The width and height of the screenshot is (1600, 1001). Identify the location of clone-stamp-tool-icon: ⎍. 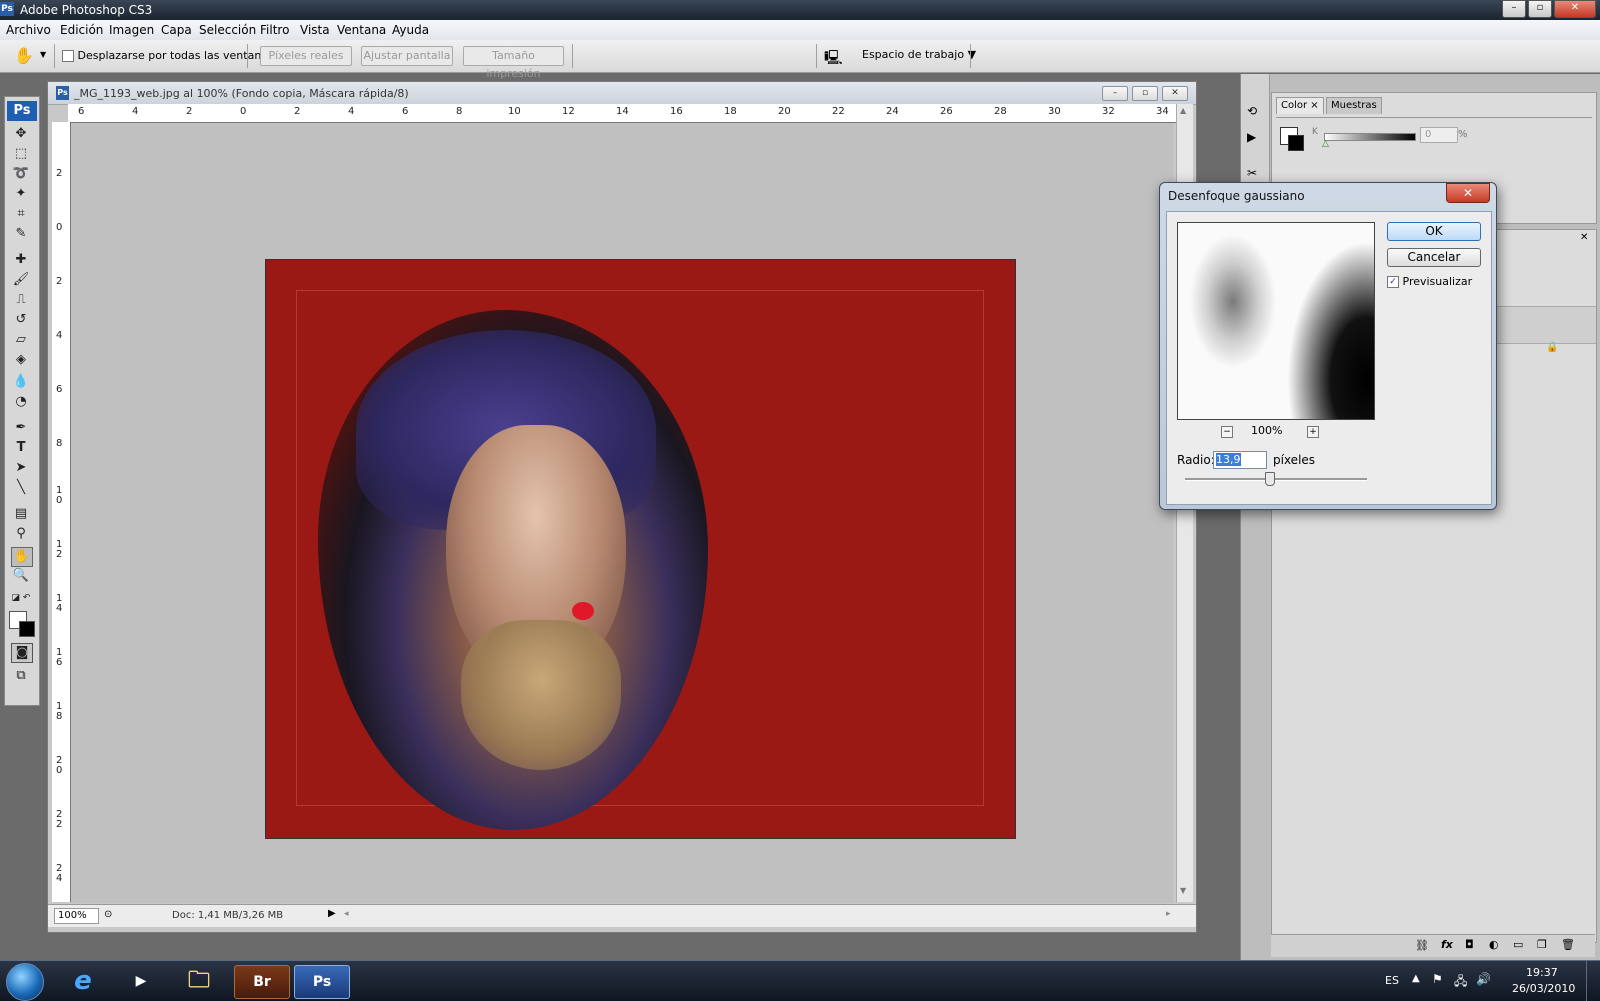
(21, 300).